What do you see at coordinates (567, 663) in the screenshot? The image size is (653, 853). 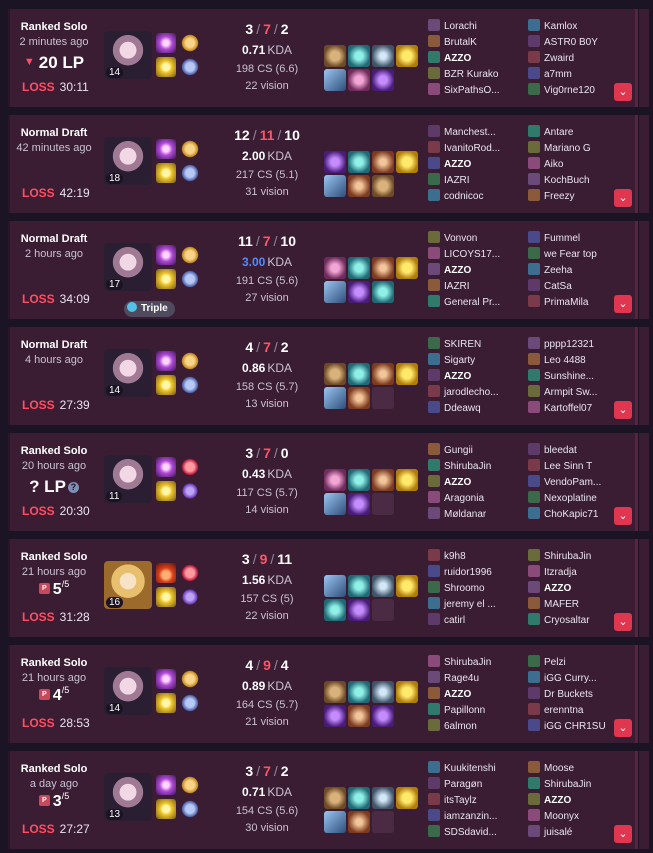 I see `player-row: Pelzi` at bounding box center [567, 663].